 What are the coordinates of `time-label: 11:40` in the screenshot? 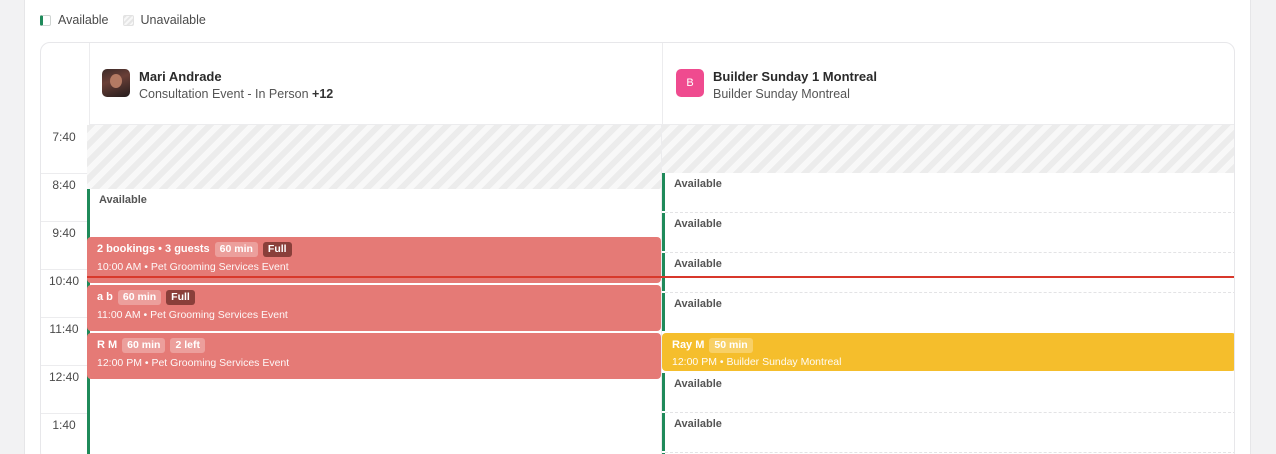 It's located at (64, 329).